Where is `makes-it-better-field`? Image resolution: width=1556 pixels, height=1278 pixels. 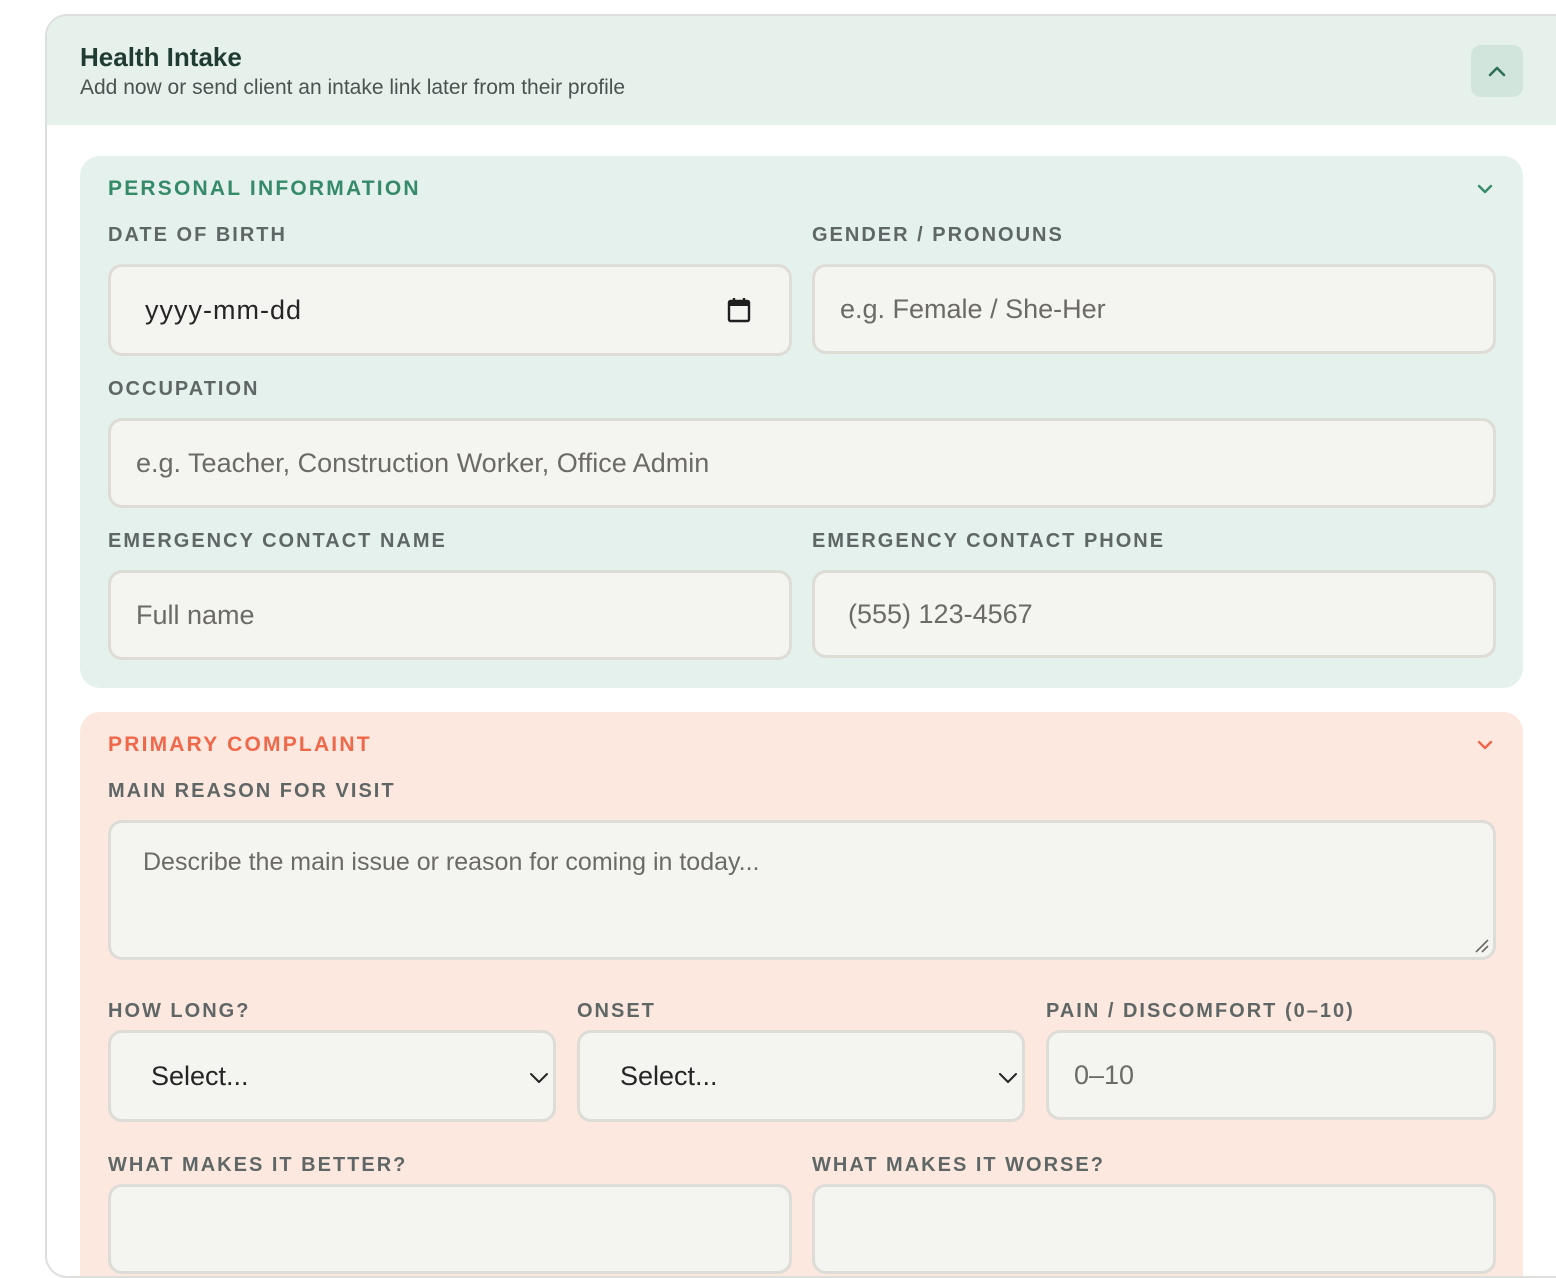
makes-it-better-field is located at coordinates (450, 1229).